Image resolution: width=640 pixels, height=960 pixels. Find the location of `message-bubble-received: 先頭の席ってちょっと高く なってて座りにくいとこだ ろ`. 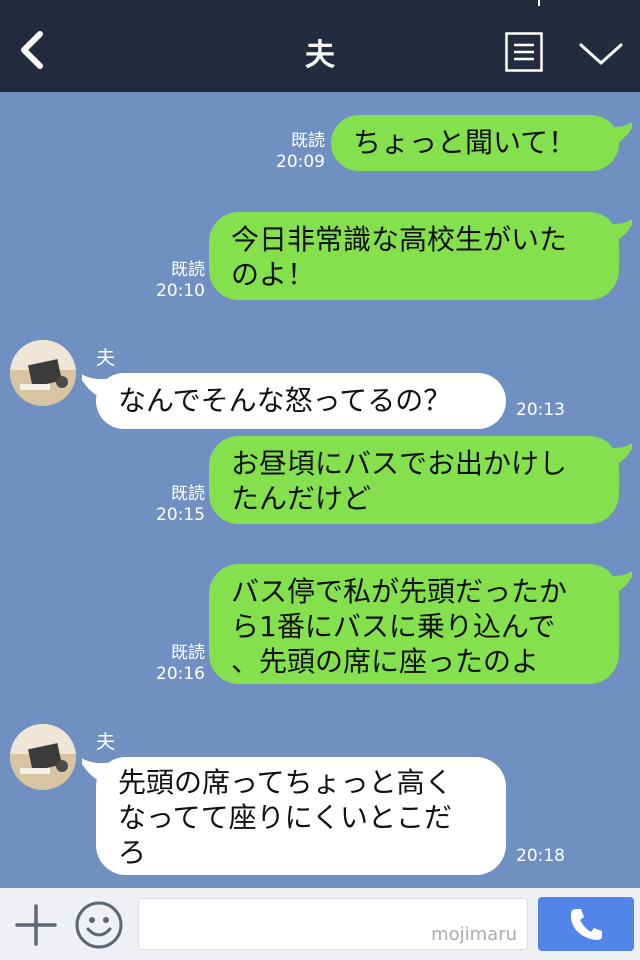

message-bubble-received: 先頭の席ってちょっと高く なってて座りにくいとこだ ろ is located at coordinates (301, 816).